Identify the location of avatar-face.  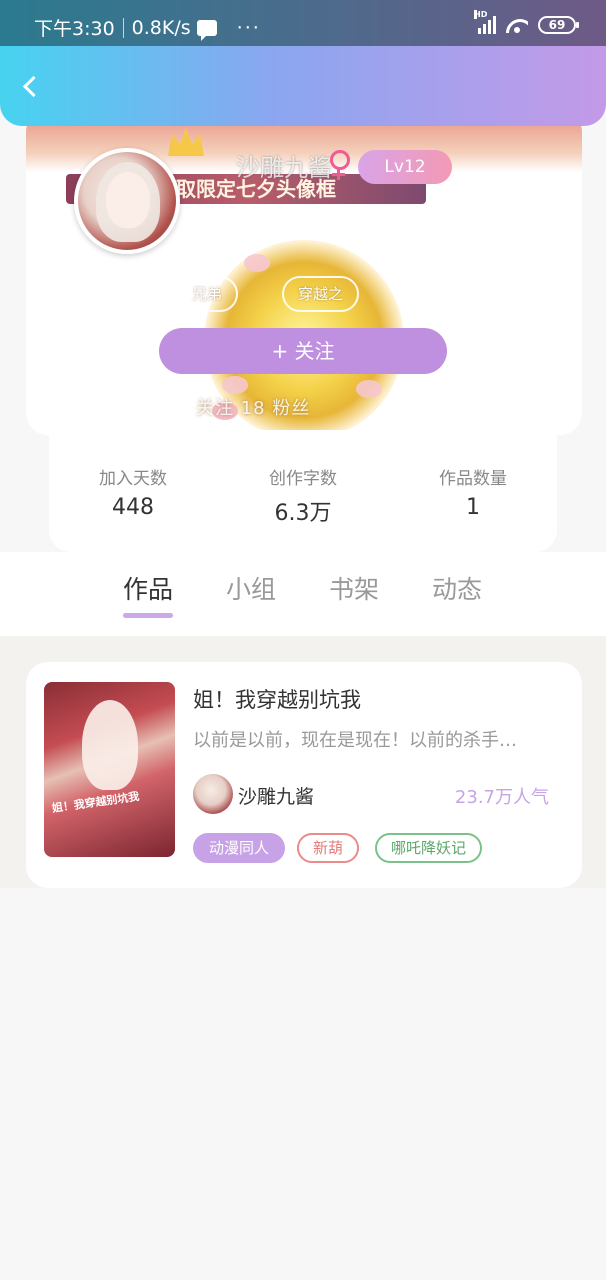
(128, 200).